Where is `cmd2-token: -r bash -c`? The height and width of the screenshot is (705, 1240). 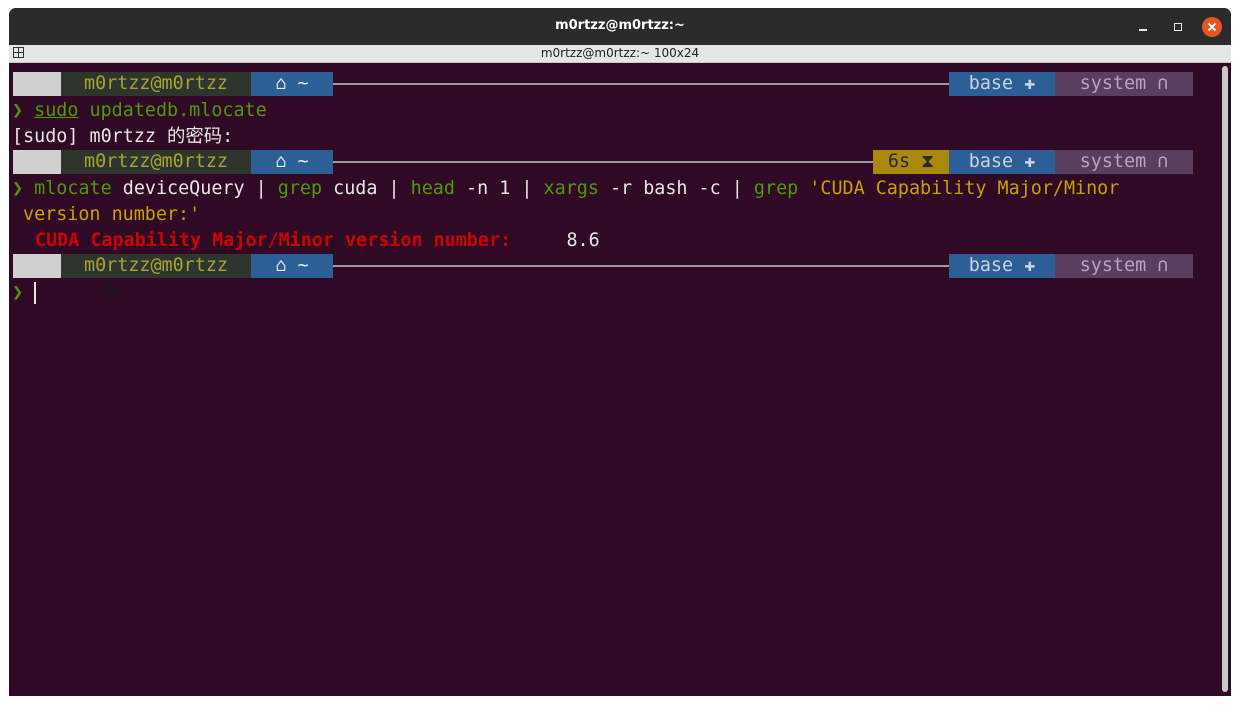 cmd2-token: -r bash -c is located at coordinates (665, 188).